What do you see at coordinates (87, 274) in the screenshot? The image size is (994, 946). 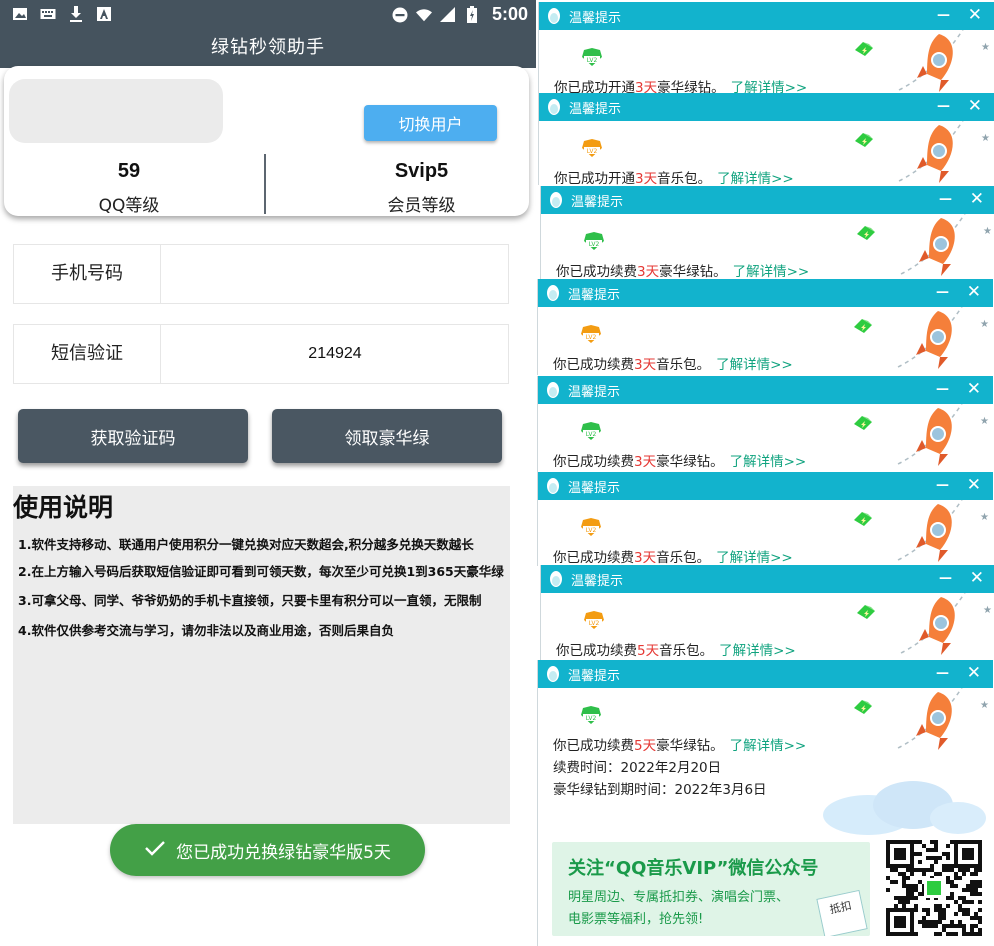 I see `phone-label: 手机号码` at bounding box center [87, 274].